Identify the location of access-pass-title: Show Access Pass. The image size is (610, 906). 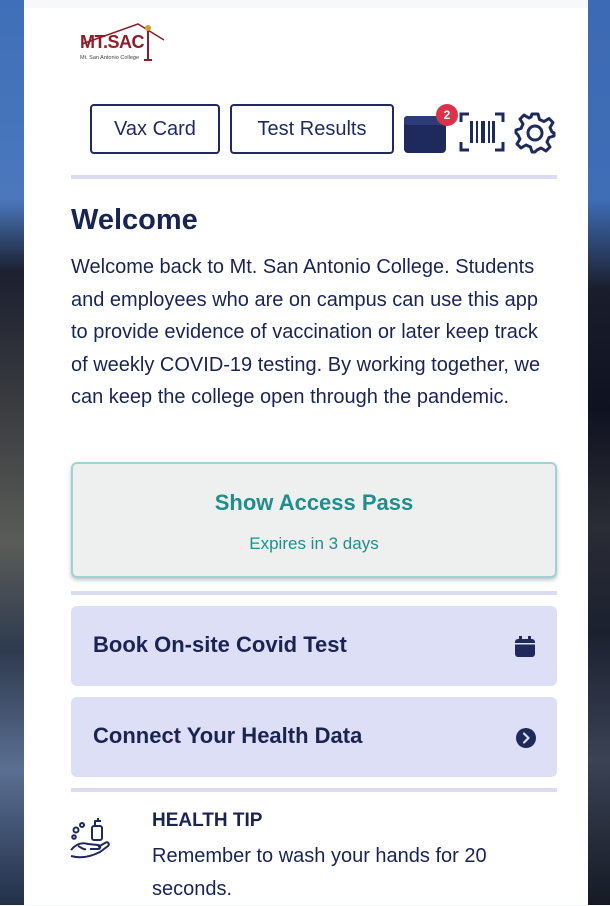
(314, 502).